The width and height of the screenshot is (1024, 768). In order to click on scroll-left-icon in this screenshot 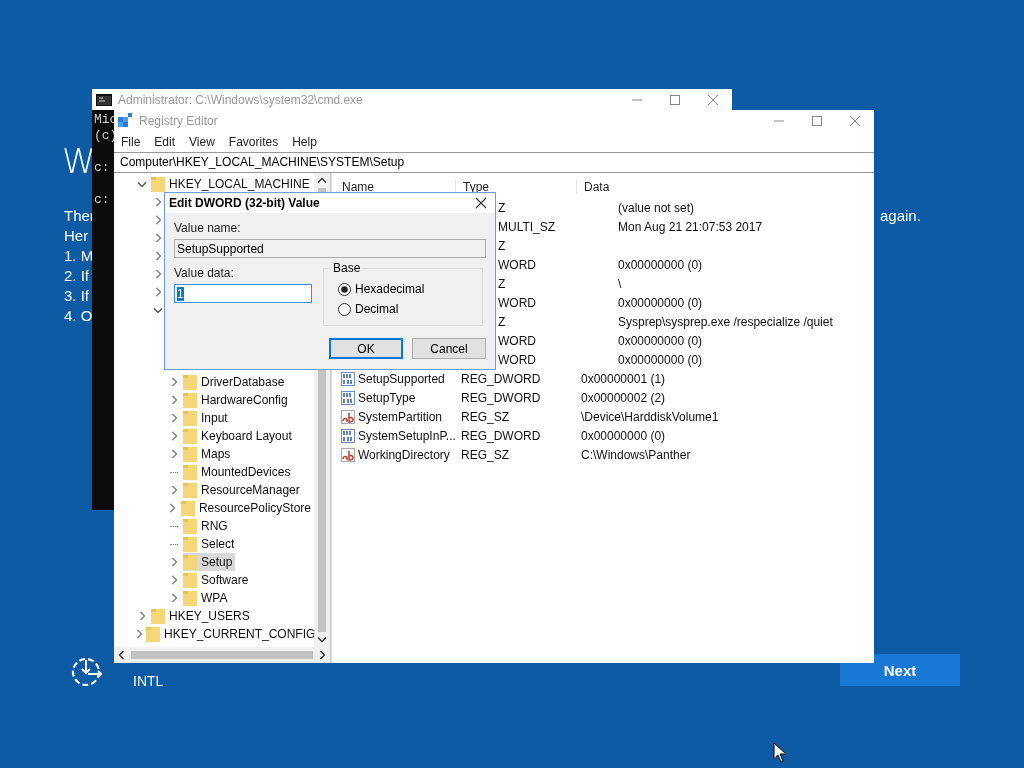, I will do `click(121, 655)`.